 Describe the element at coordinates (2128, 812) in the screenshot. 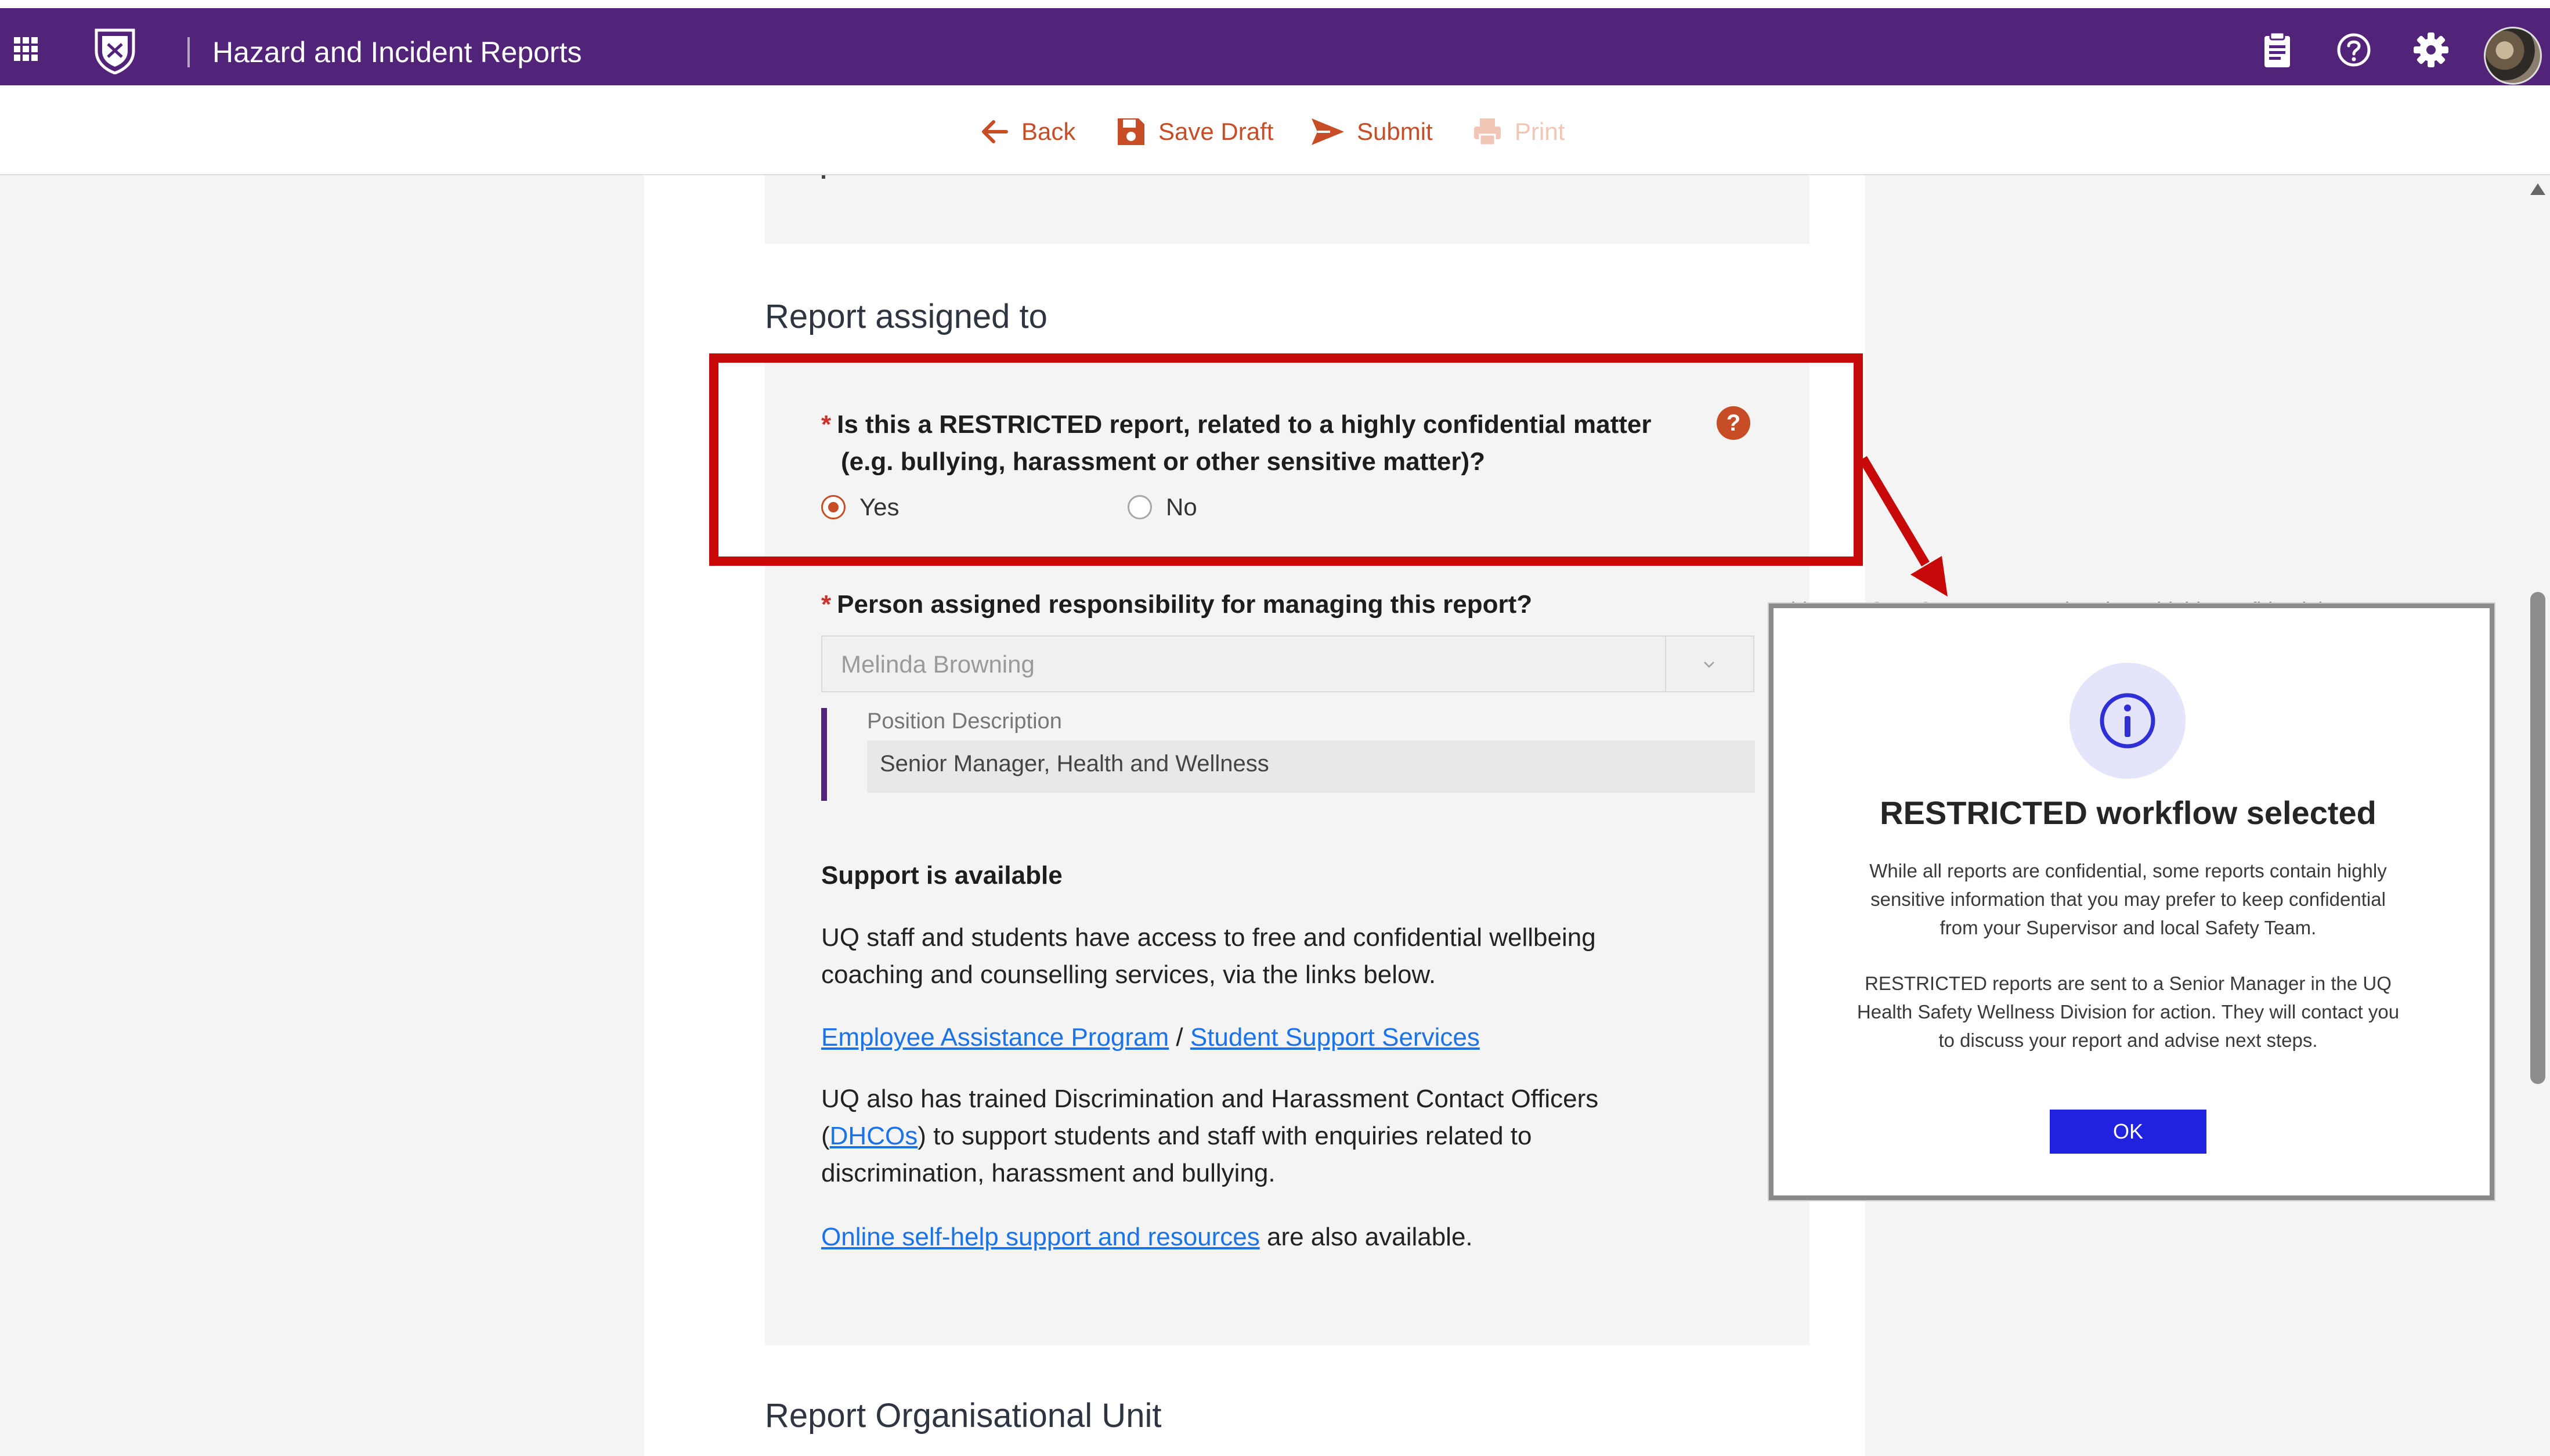

I see `modal-title: RESTRICTED workflow selected` at that location.